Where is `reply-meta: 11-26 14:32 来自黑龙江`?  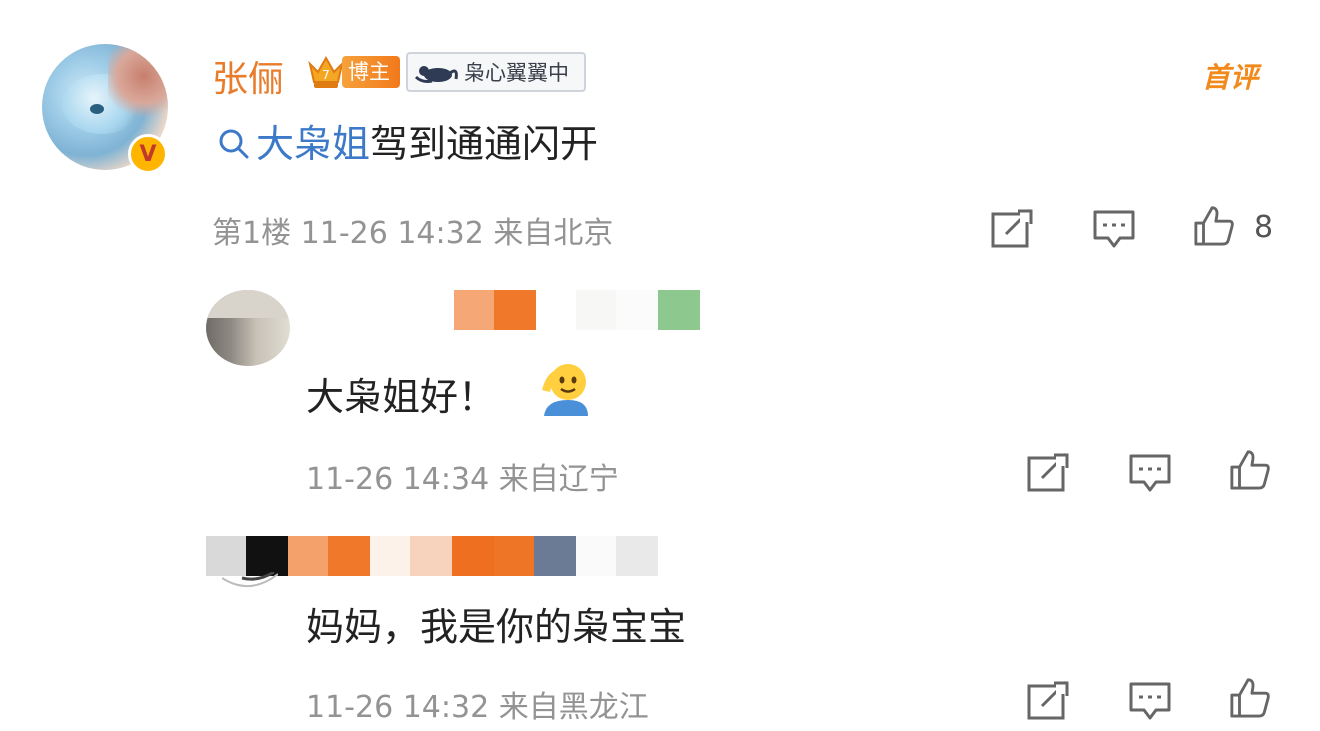 reply-meta: 11-26 14:32 来自黑龙江 is located at coordinates (477, 704).